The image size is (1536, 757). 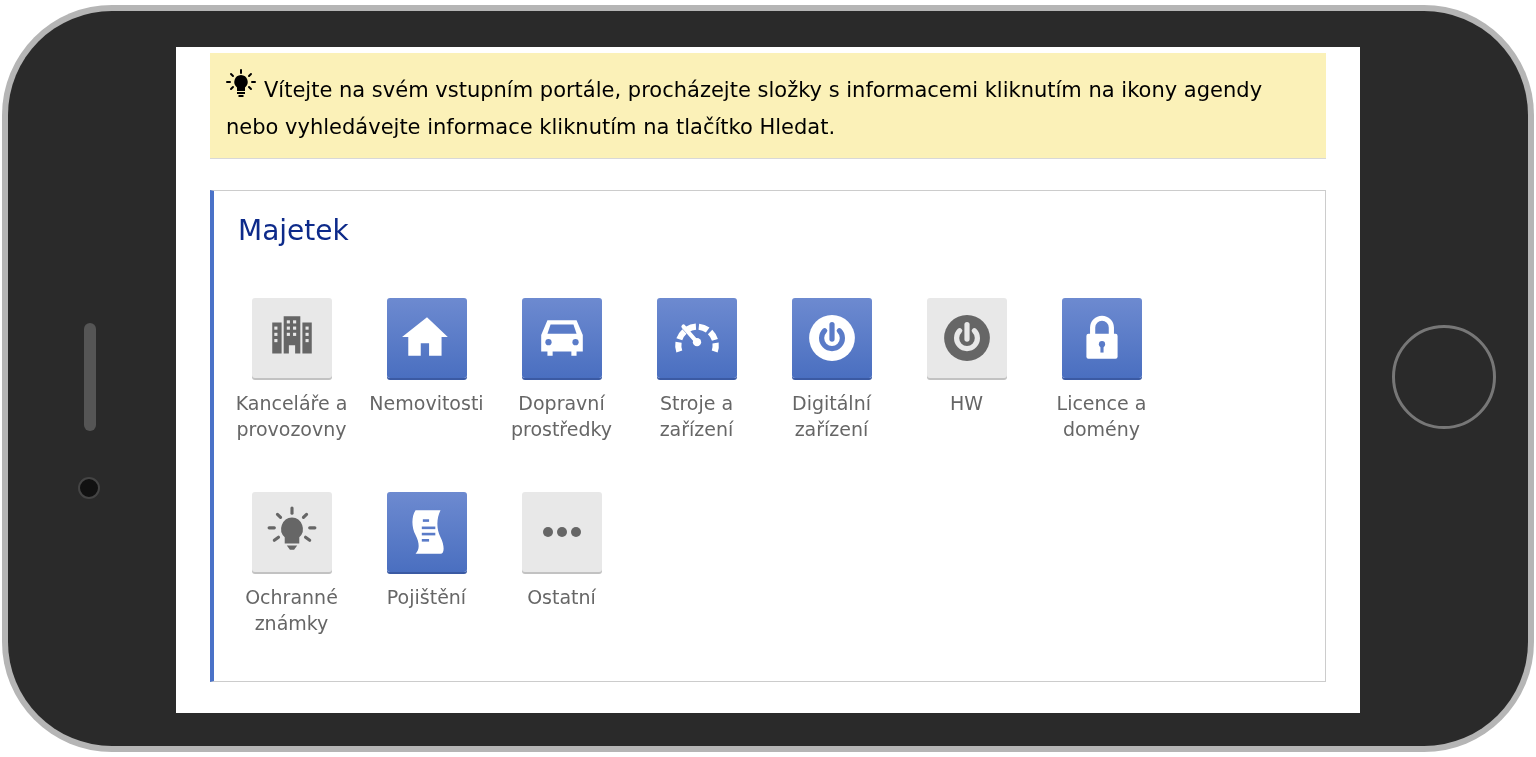 I want to click on tile-label: Nemovitosti, so click(x=426, y=403).